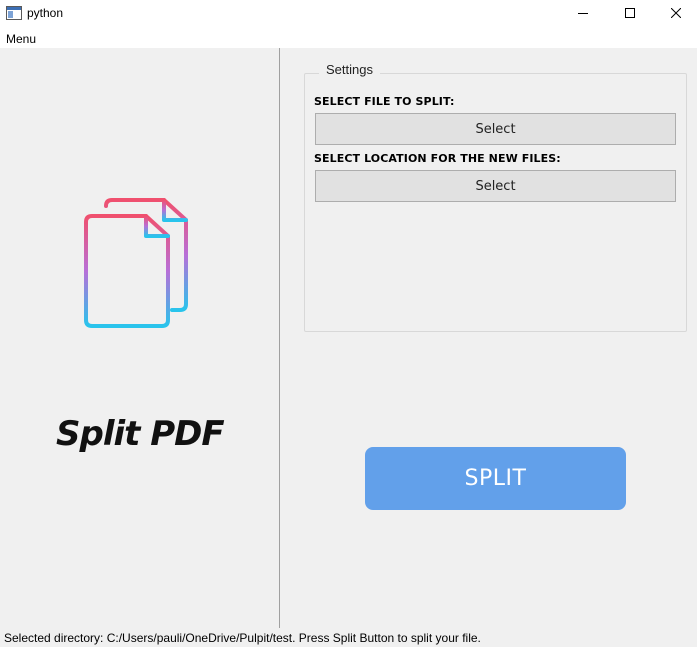 The image size is (697, 647). I want to click on app-logo-text: Split PDF, so click(140, 434).